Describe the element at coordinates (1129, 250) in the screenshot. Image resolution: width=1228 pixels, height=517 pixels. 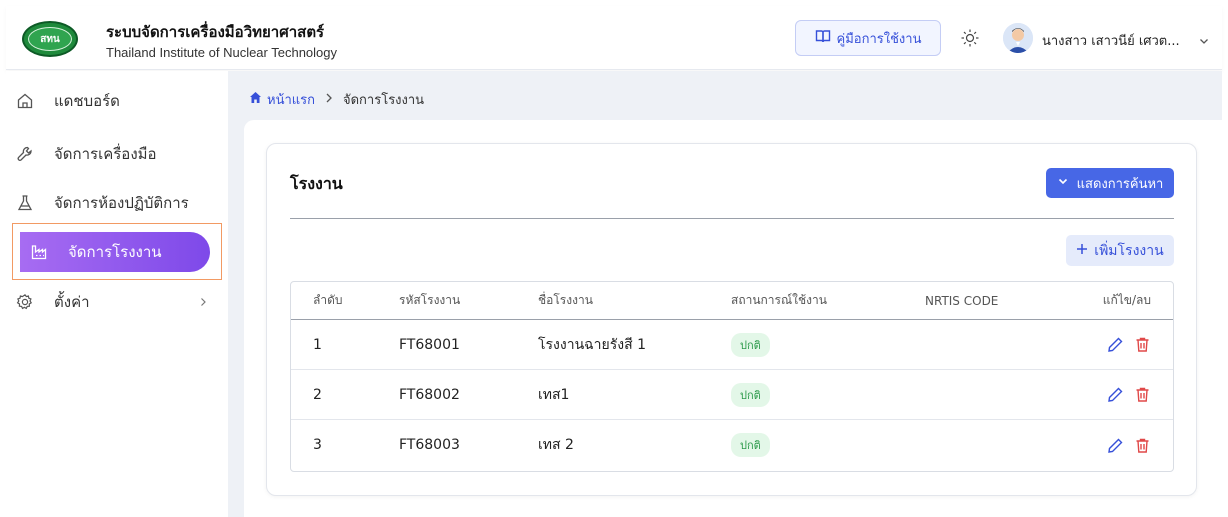
I see `add-factory-label: เพิ่มโรงงาน` at that location.